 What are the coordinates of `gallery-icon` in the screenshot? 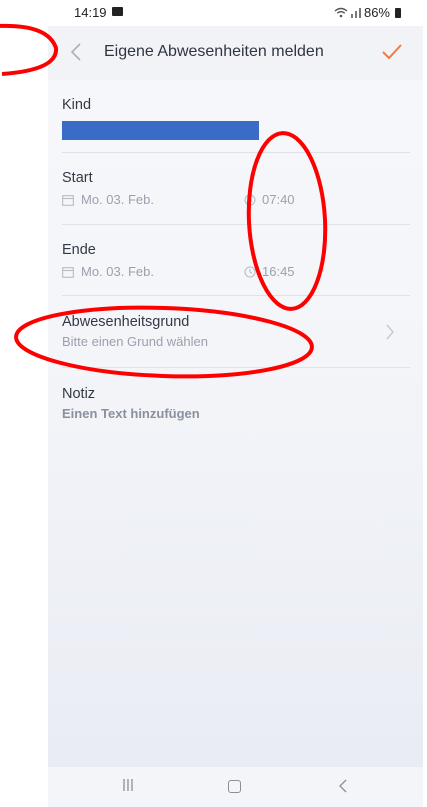 It's located at (117, 11).